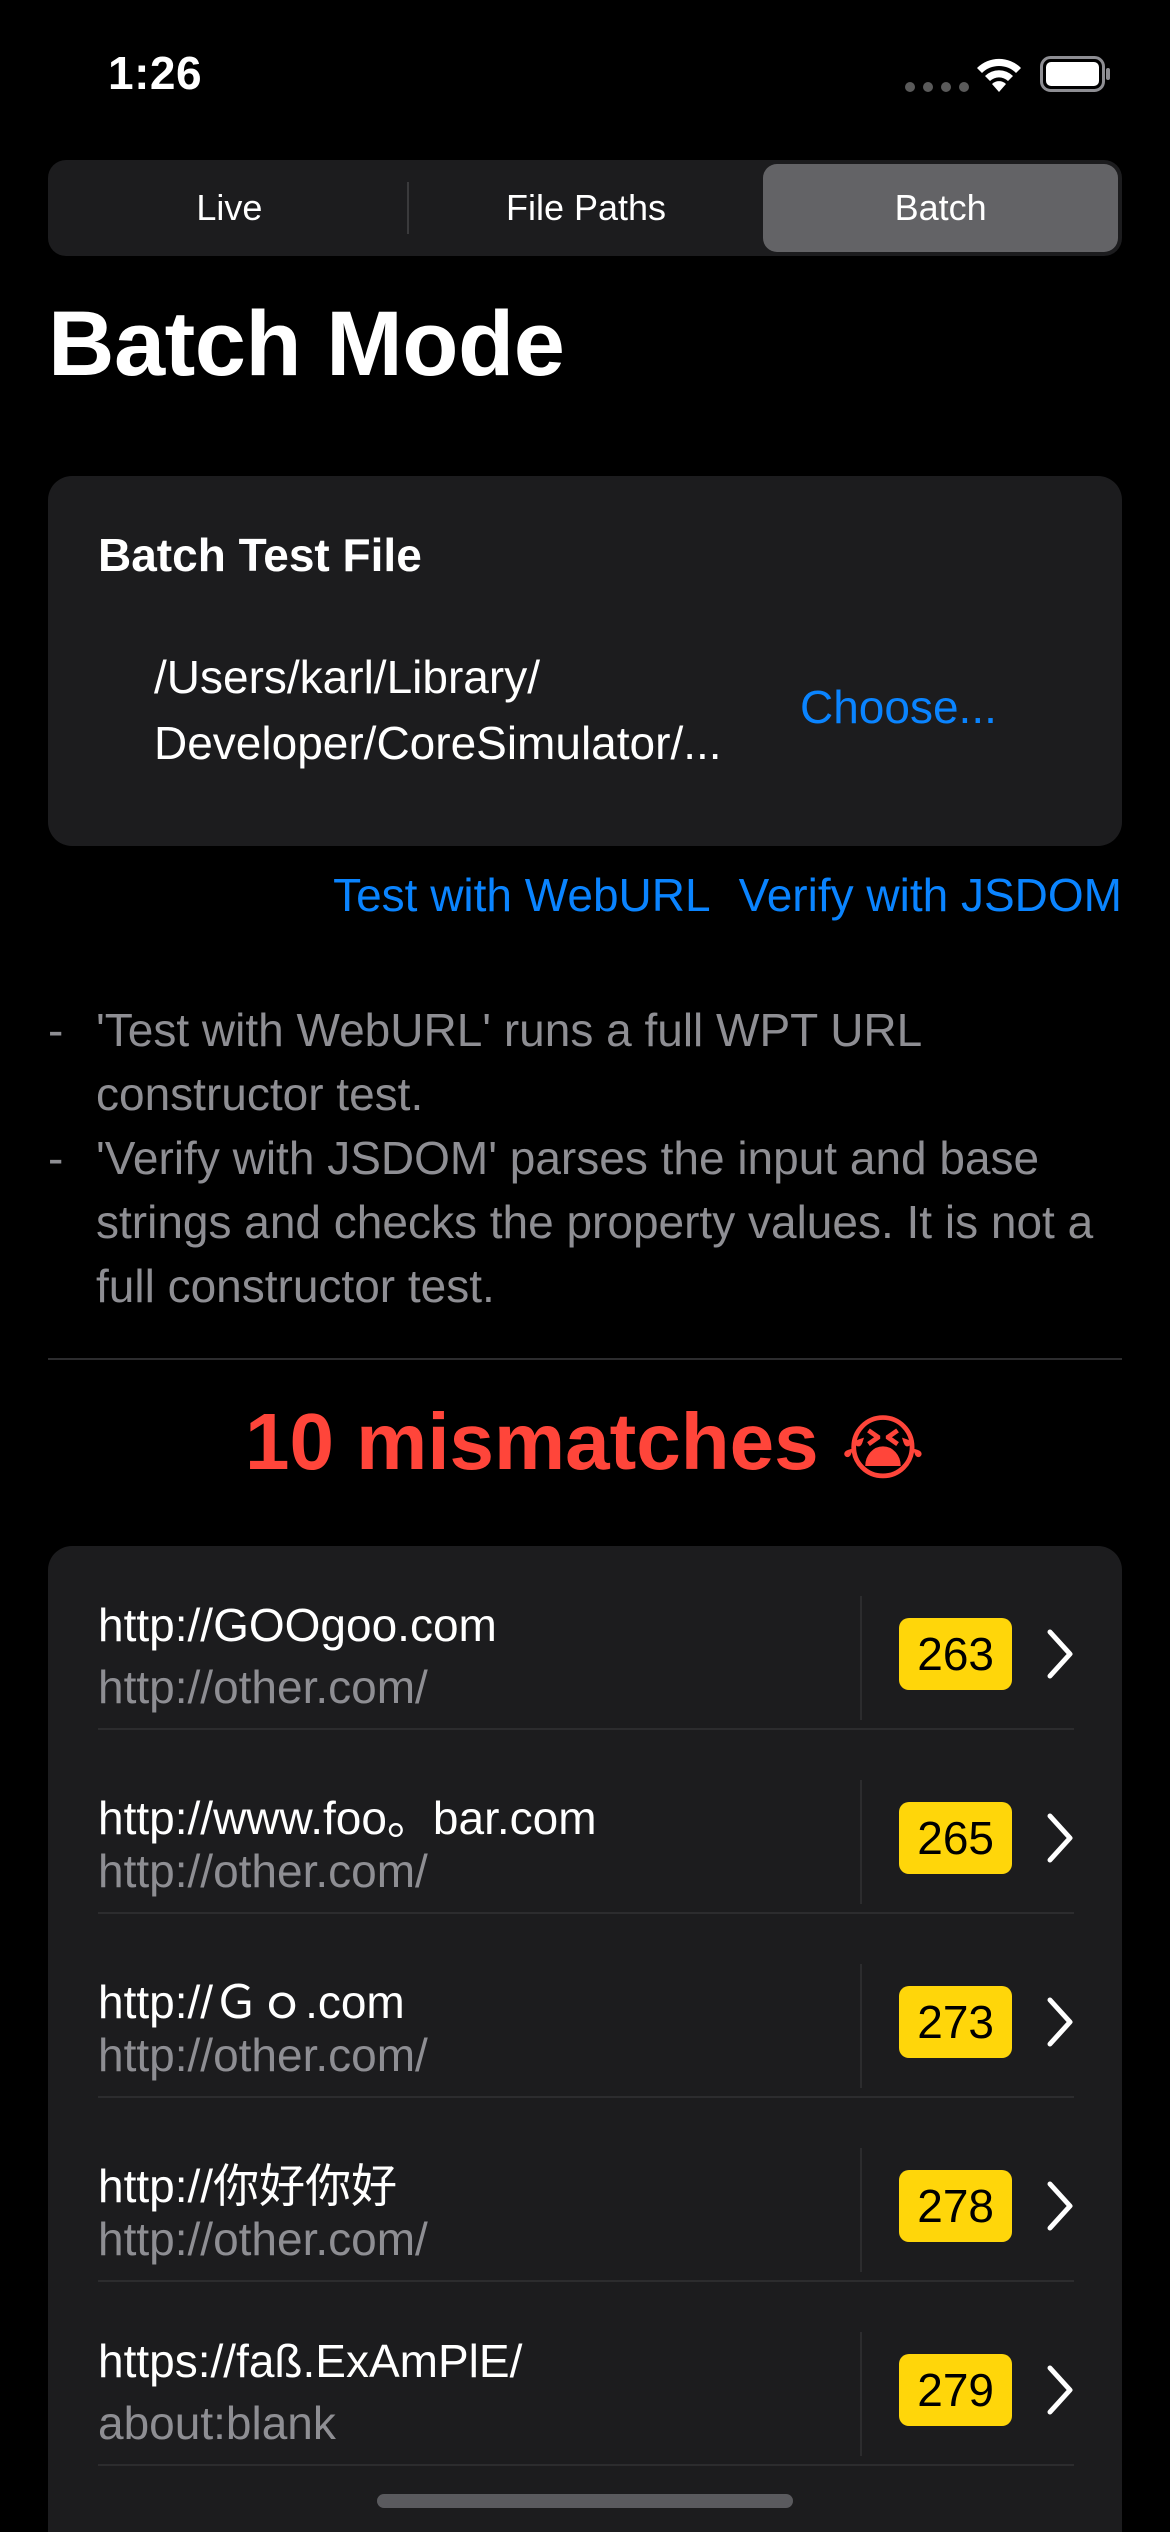 The height and width of the screenshot is (2532, 1170). What do you see at coordinates (260, 555) in the screenshot?
I see `batch-file-card-title: Batch Test File` at bounding box center [260, 555].